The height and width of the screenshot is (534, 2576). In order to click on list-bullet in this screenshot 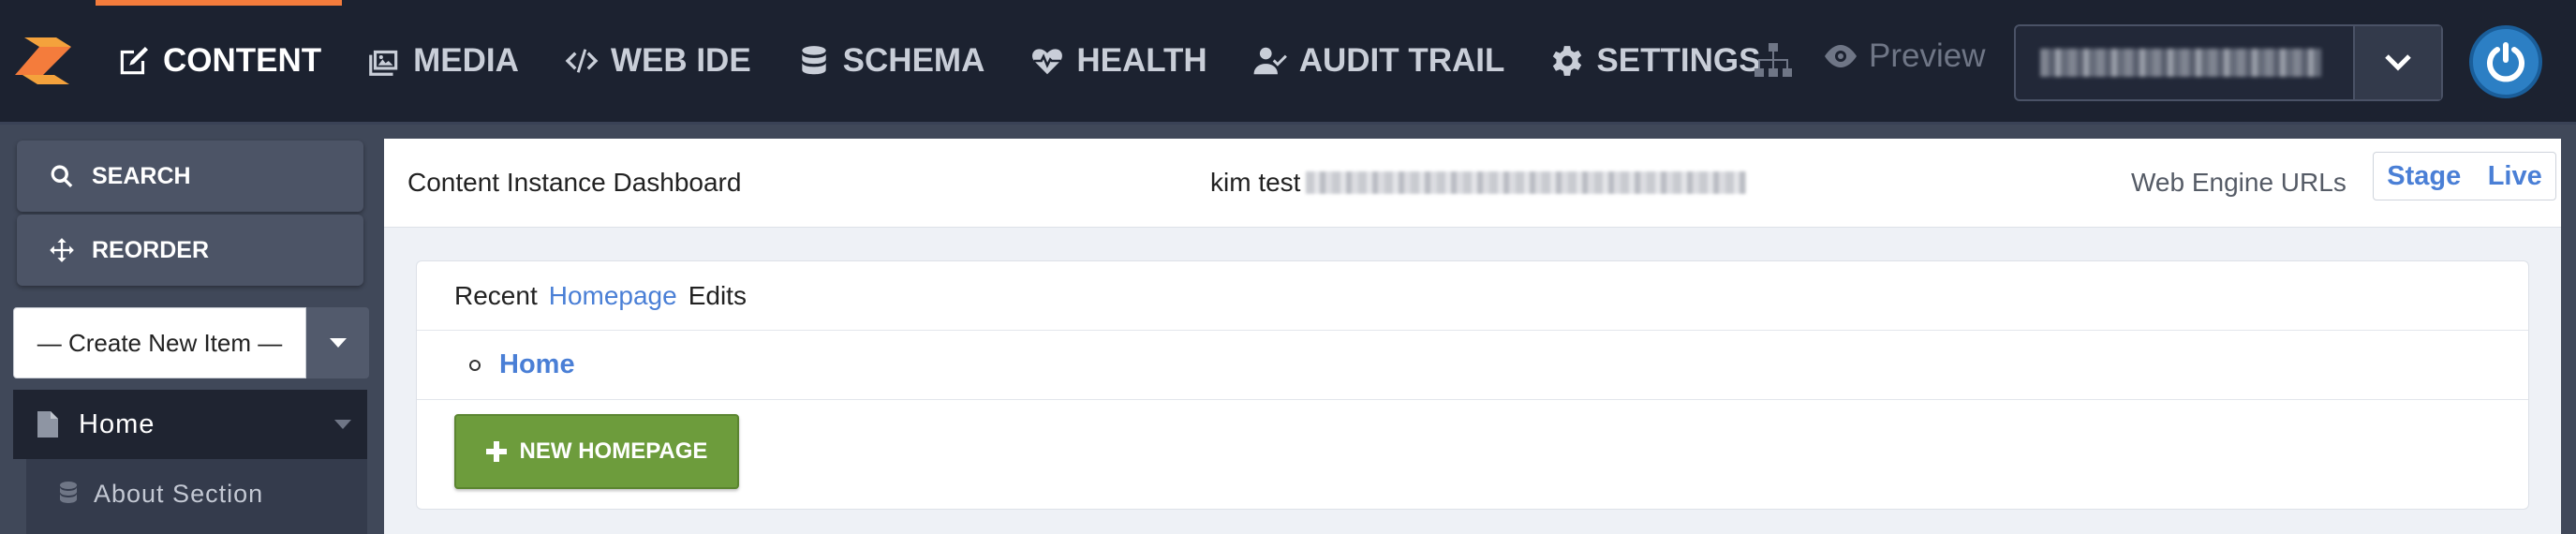, I will do `click(475, 365)`.